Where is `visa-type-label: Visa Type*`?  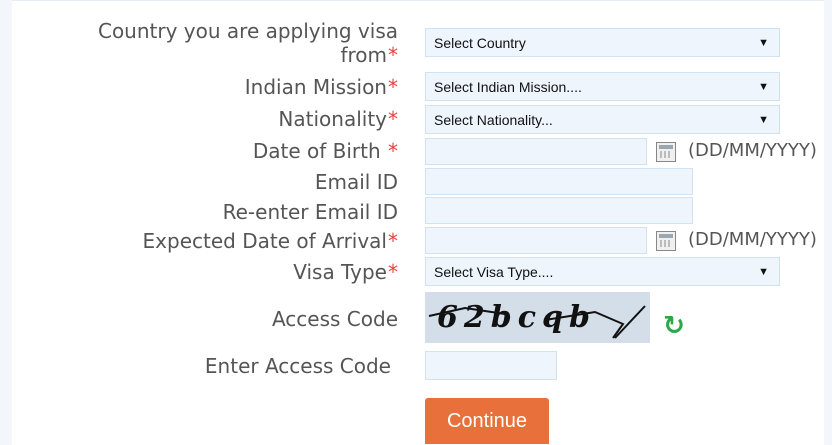 visa-type-label: Visa Type* is located at coordinates (345, 272).